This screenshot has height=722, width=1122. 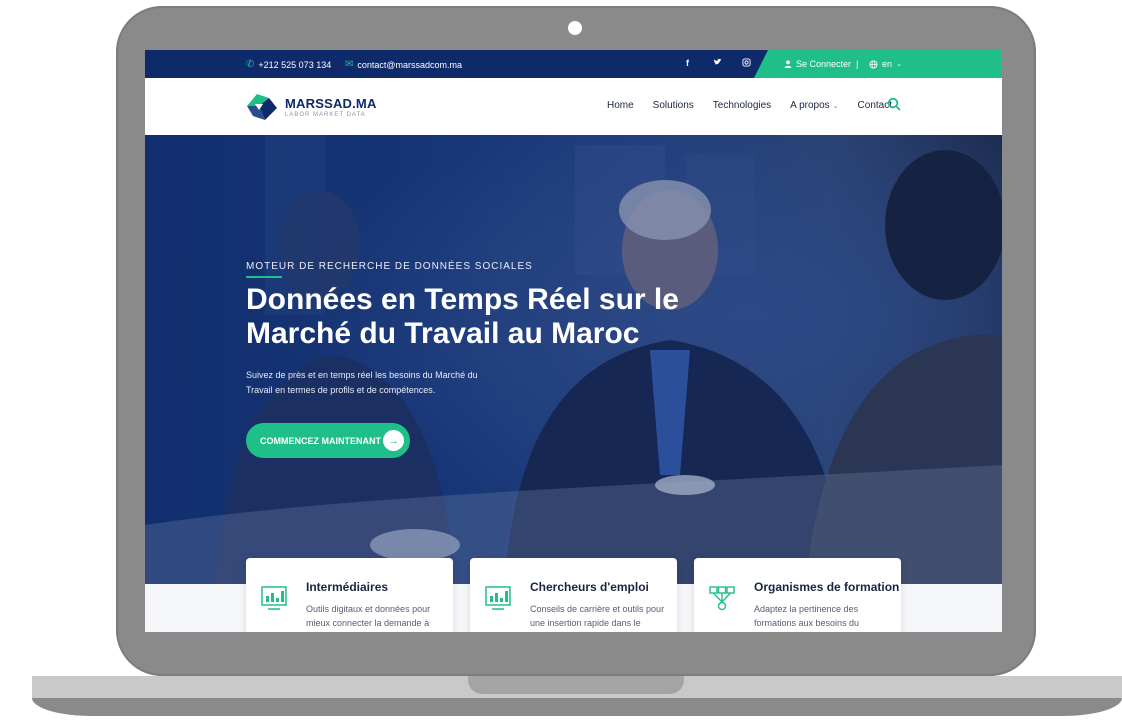 What do you see at coordinates (389, 266) in the screenshot?
I see `hero-kicker: MOTEUR DE RECHERCHE DE DONNÉES SOCIALES` at bounding box center [389, 266].